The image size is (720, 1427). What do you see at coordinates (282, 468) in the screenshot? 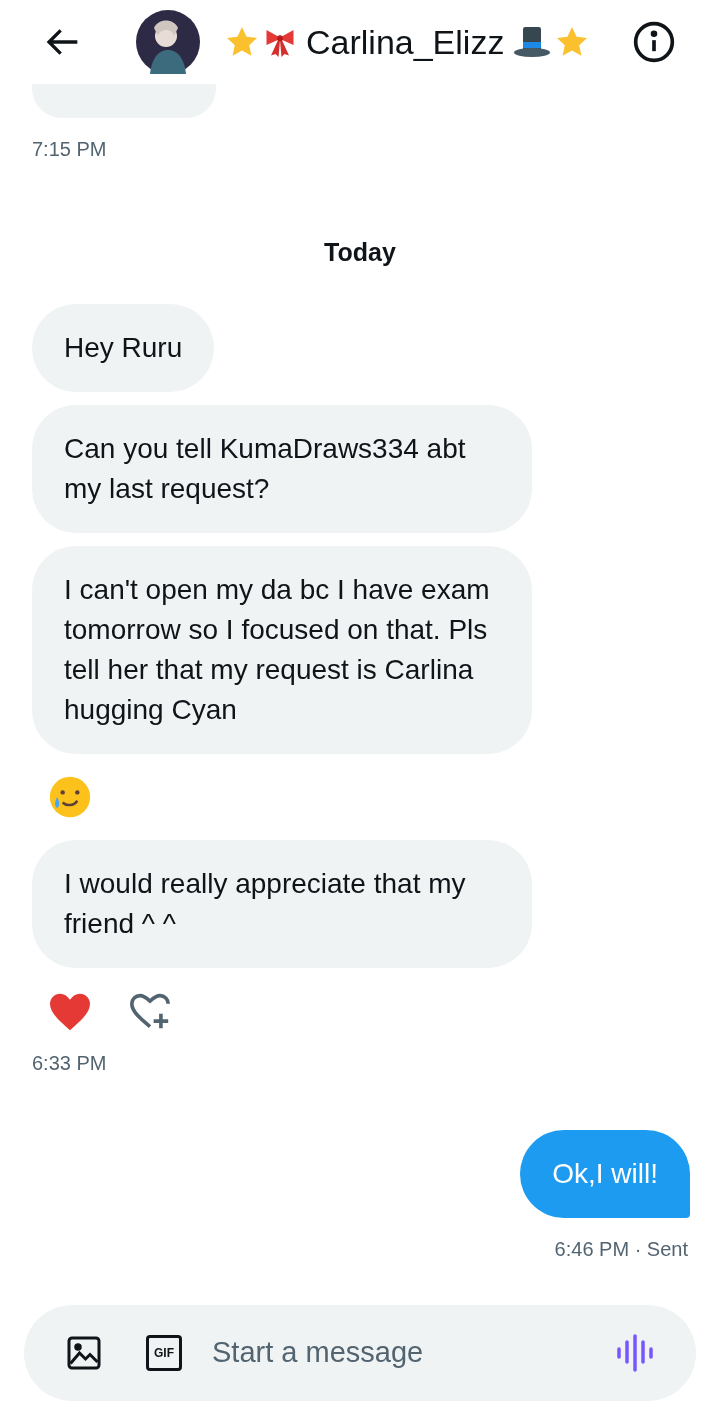
I see `message-bubble: Can you tell KumaDraws334 abt my last request?` at bounding box center [282, 468].